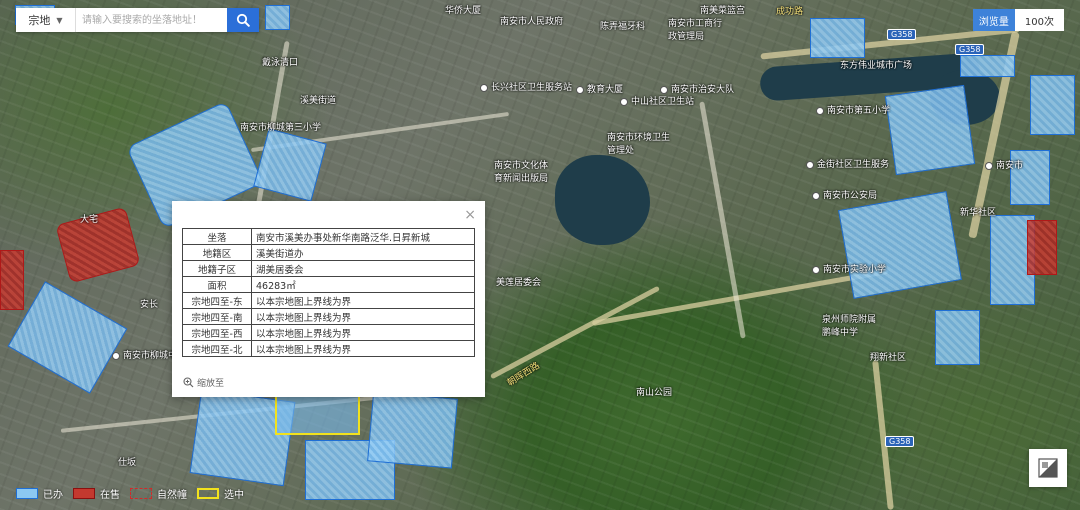 This screenshot has height=510, width=1080. I want to click on row-value: 湖美居委会, so click(363, 268).